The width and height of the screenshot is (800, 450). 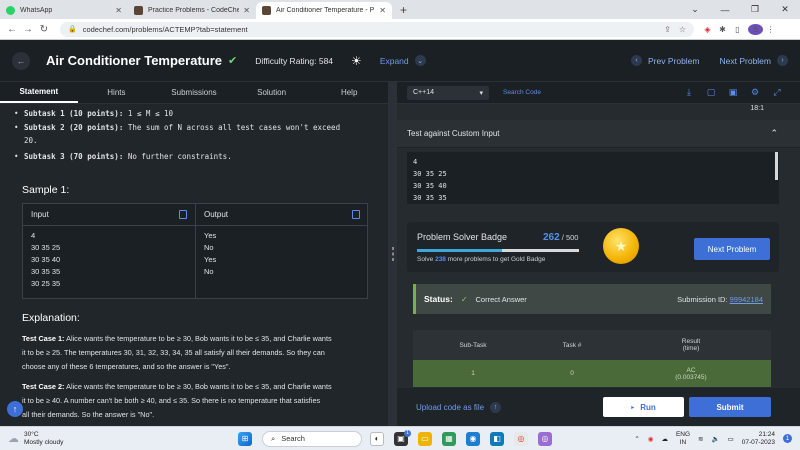 What do you see at coordinates (464, 299) in the screenshot?
I see `check-icon: ✓` at bounding box center [464, 299].